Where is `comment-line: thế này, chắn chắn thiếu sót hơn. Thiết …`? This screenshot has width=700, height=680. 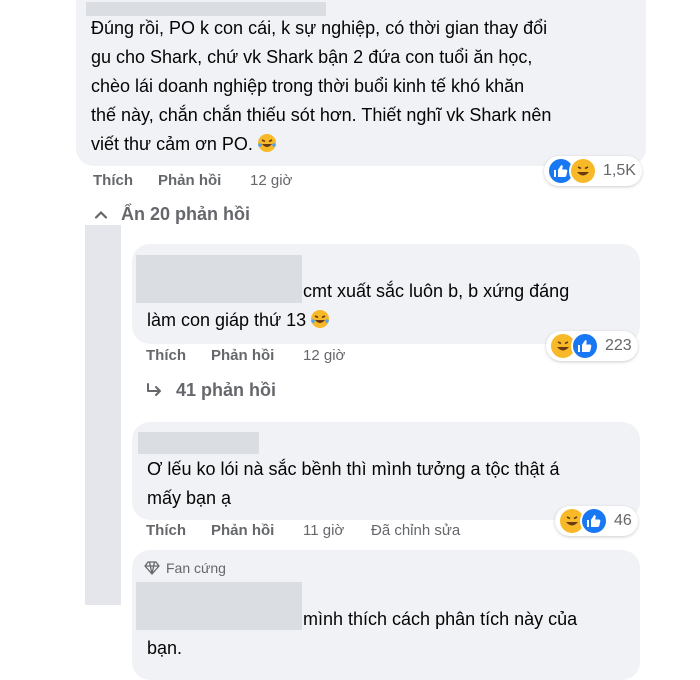 comment-line: thế này, chắn chắn thiếu sót hơn. Thiết … is located at coordinates (321, 115).